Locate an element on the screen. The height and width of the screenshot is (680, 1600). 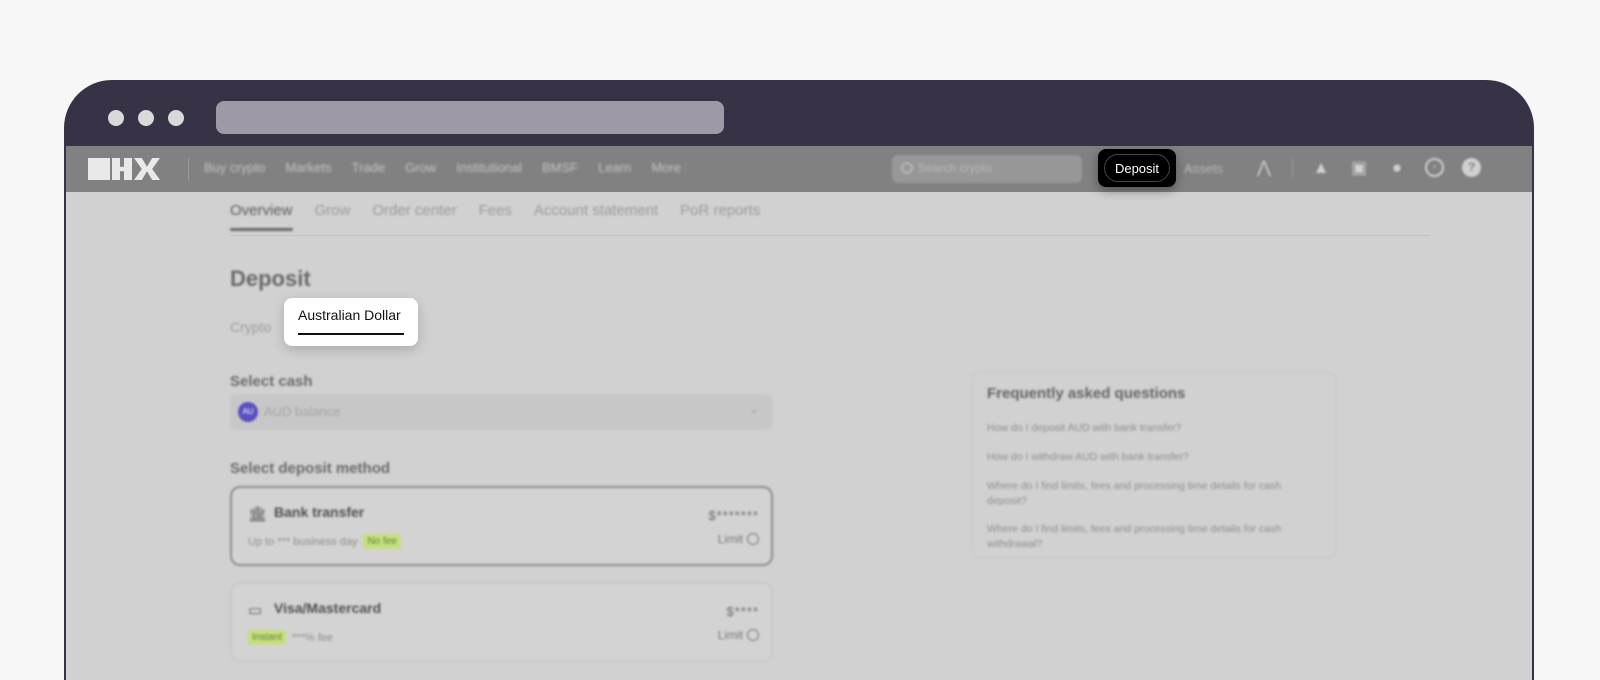
tab-grow: Grow is located at coordinates (333, 216).